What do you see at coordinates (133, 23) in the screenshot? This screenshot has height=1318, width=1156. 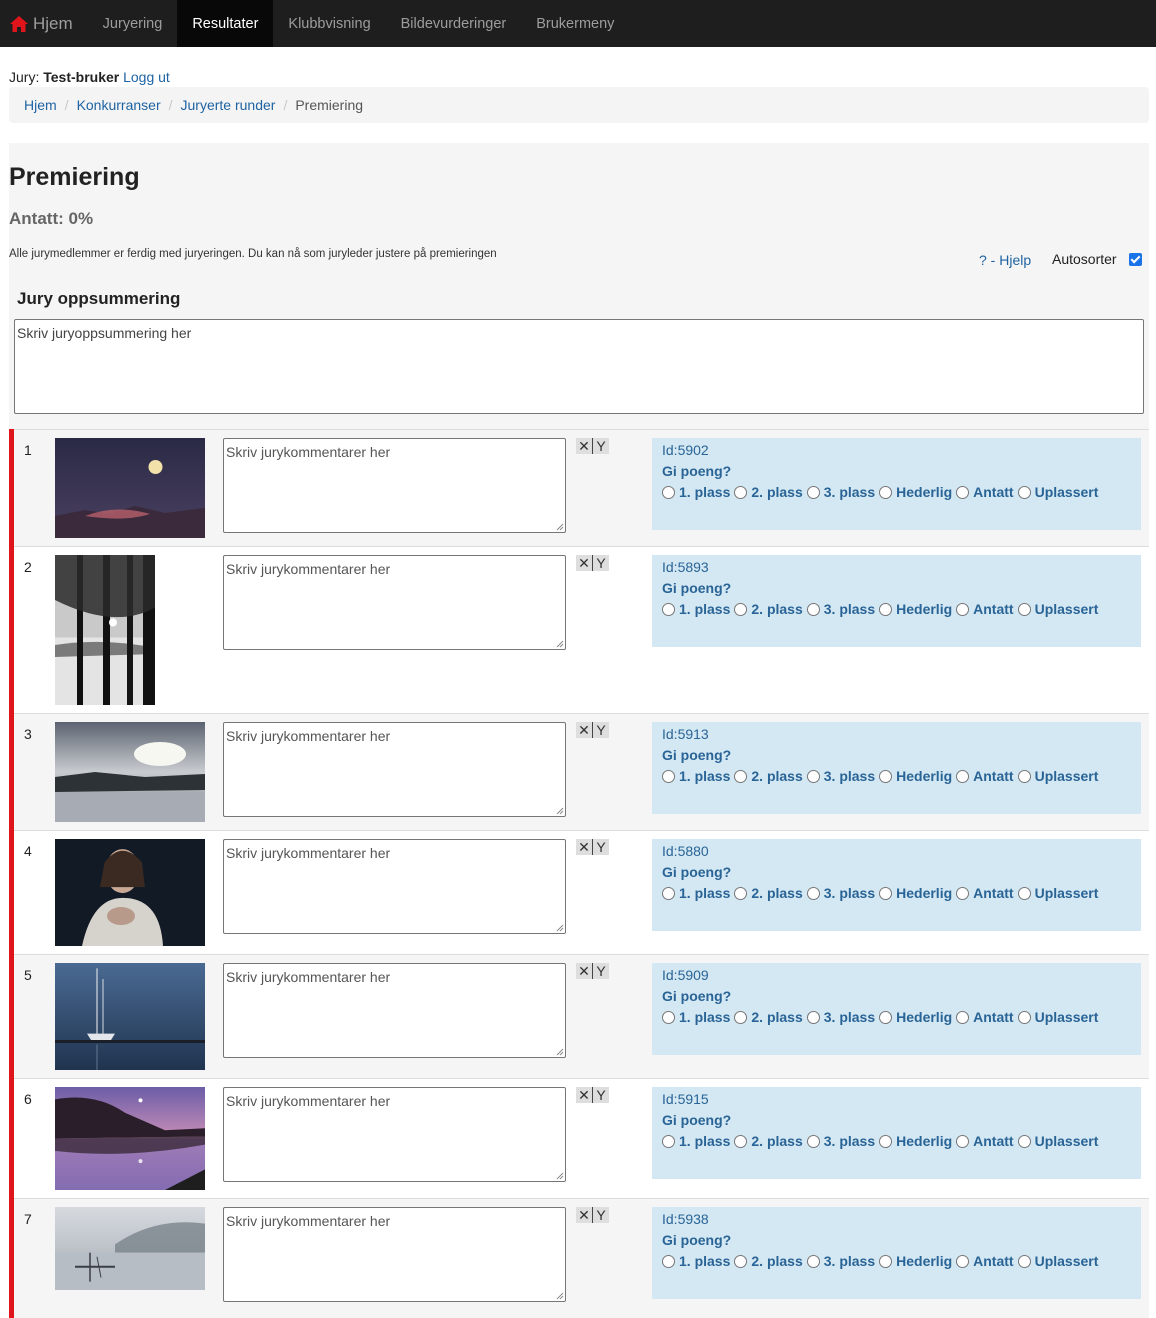 I see `nav-juryering: Juryering` at bounding box center [133, 23].